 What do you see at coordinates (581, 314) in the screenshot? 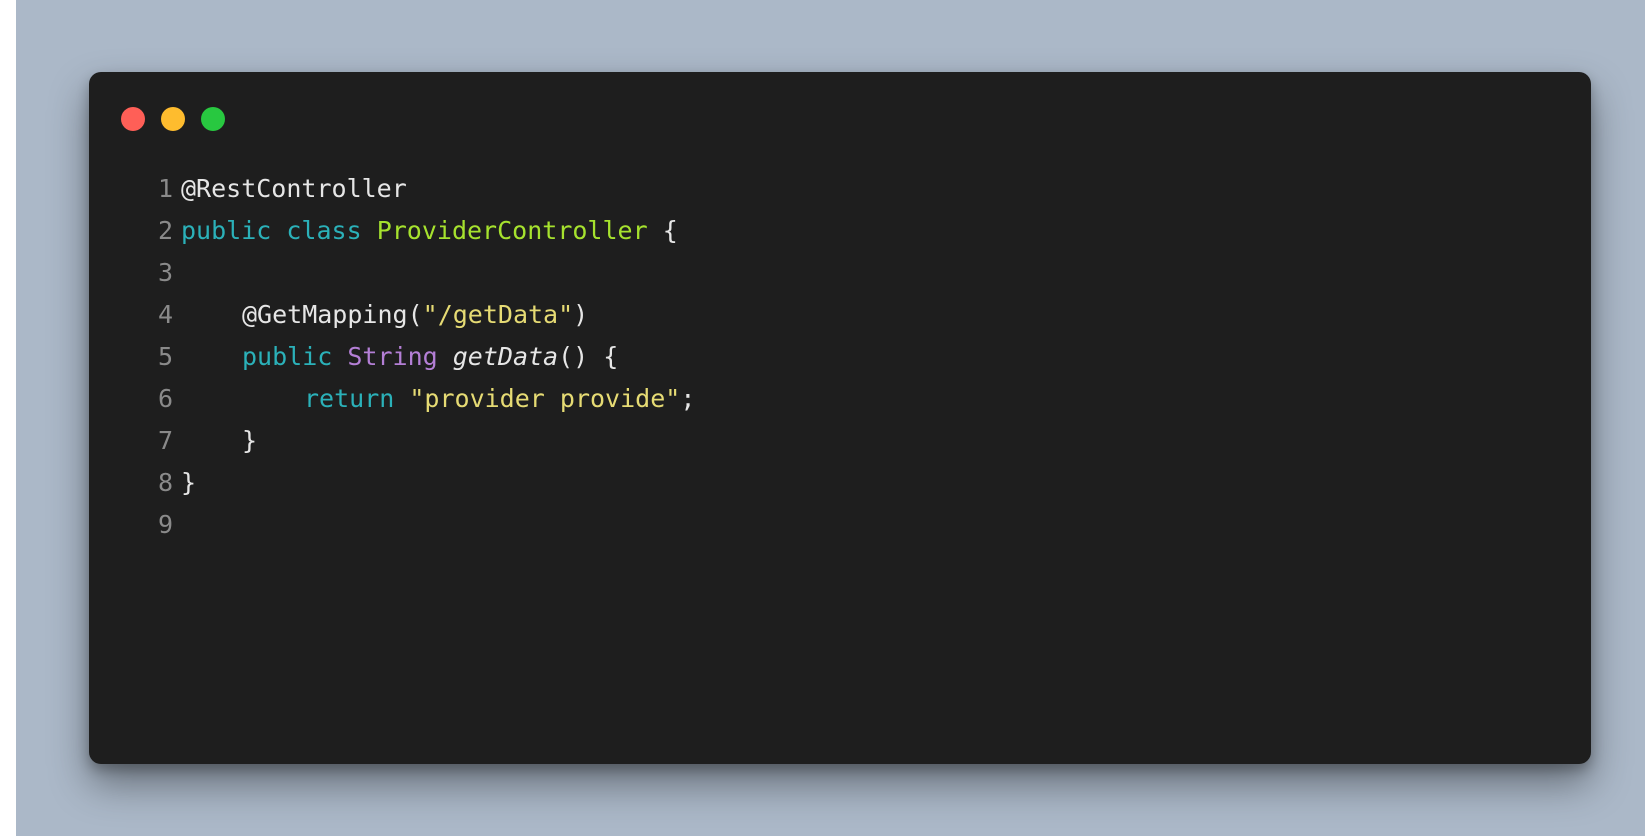
I see `paren-token: )` at bounding box center [581, 314].